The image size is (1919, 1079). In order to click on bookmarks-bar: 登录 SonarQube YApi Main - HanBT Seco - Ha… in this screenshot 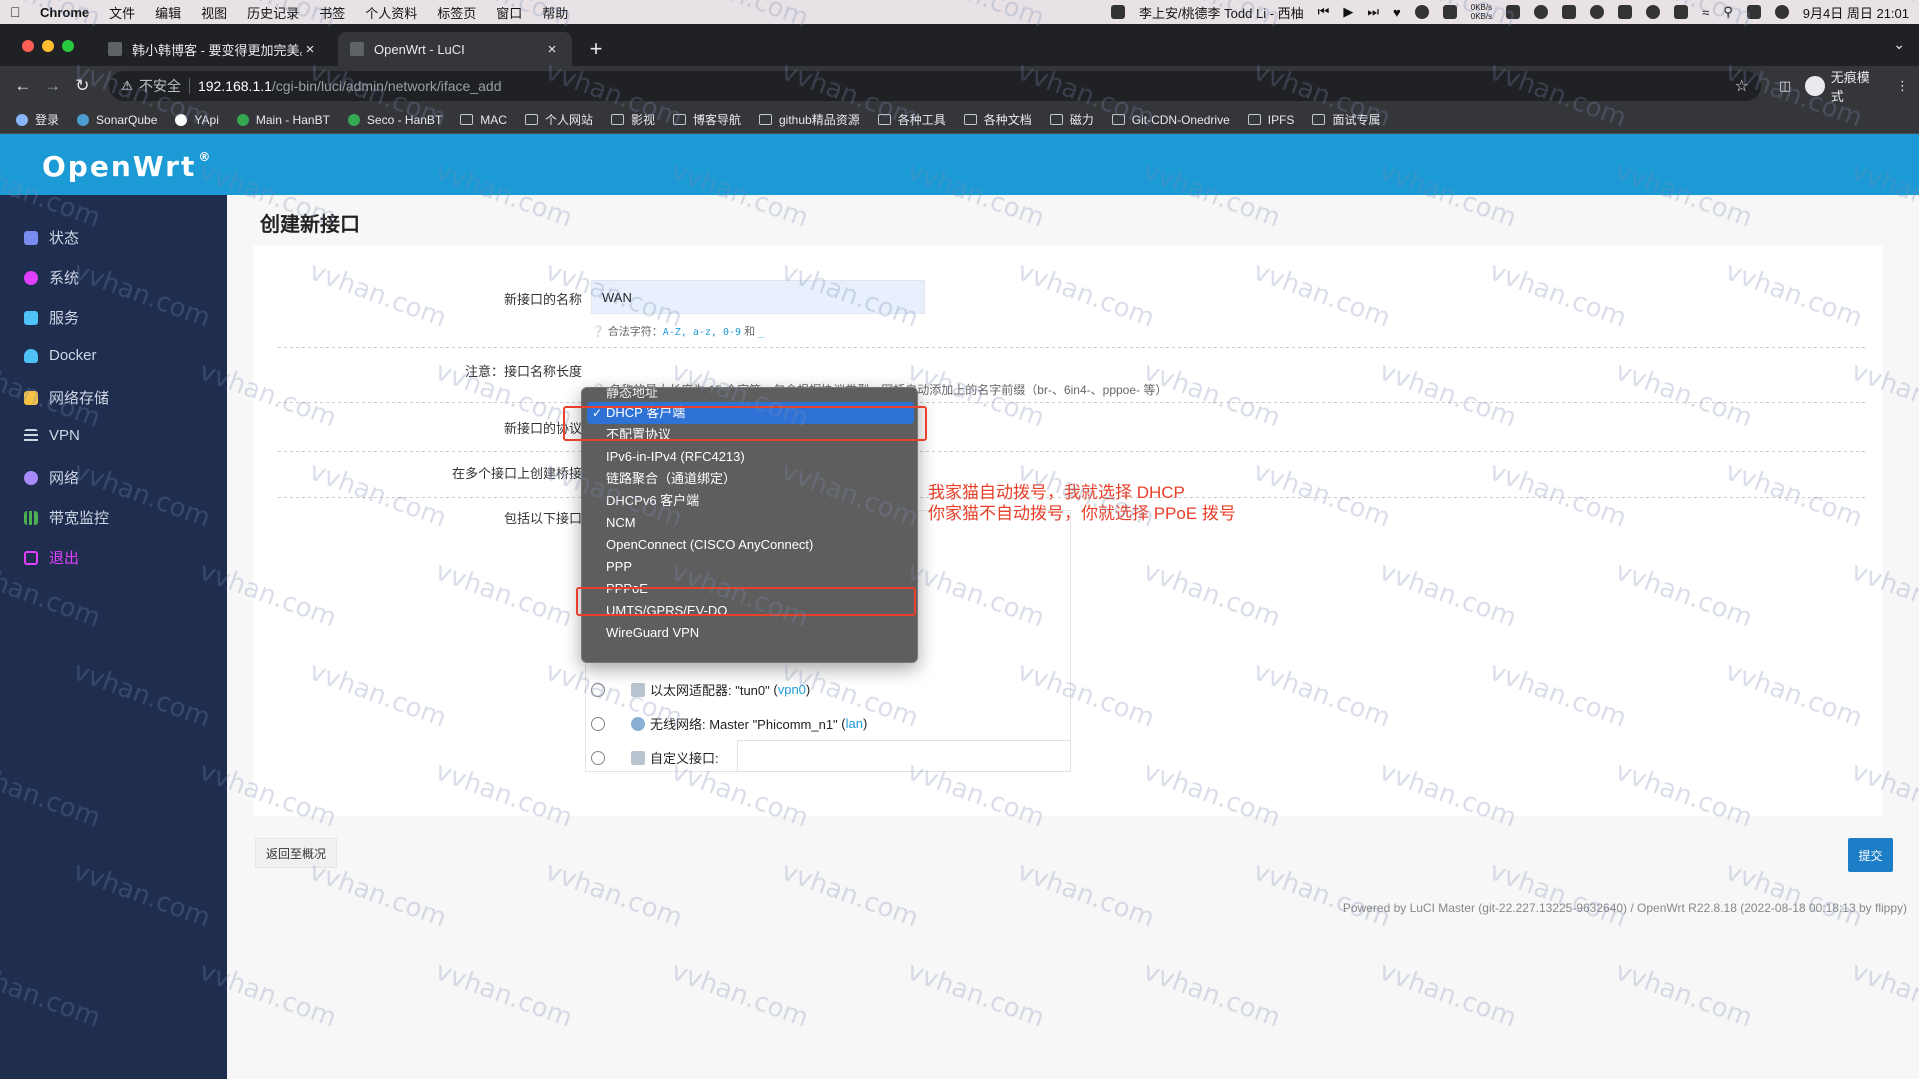, I will do `click(959, 120)`.